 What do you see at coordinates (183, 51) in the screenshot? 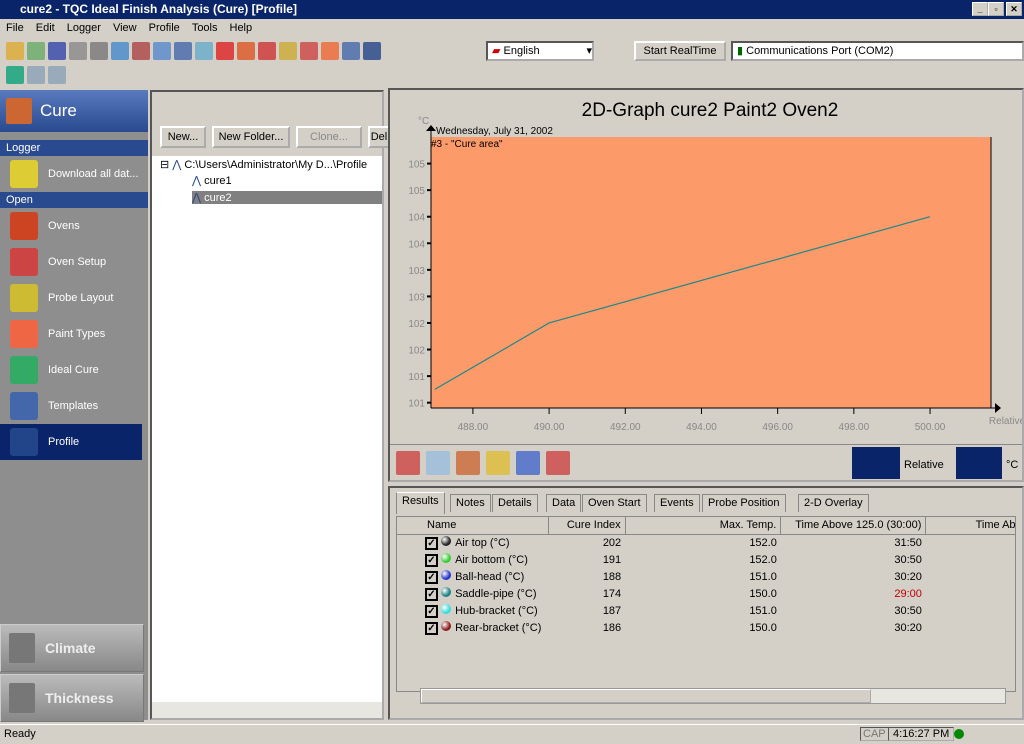
I see `graph-icon` at bounding box center [183, 51].